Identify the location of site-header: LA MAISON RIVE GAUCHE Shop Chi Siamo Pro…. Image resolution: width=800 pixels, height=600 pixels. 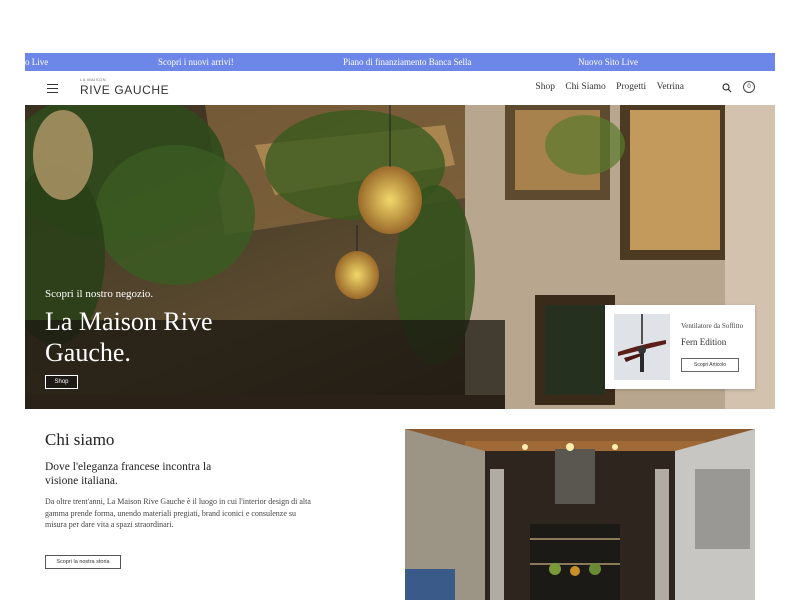
(400, 88).